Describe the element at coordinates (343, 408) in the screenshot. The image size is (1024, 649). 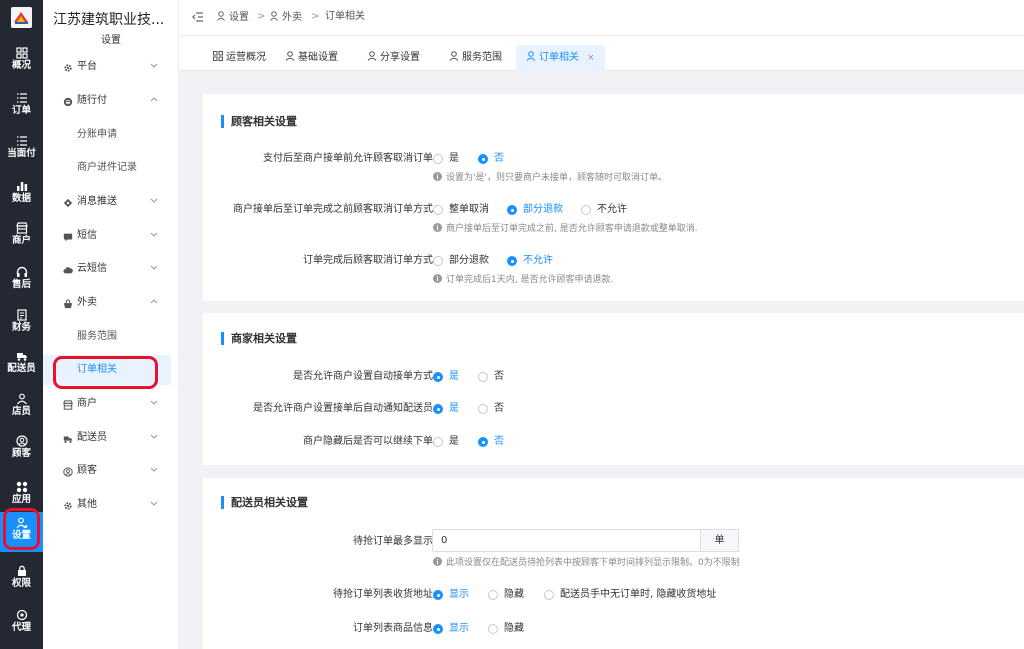
I see `setting-label: 是否允许商户设置接单后自动通知配送员` at that location.